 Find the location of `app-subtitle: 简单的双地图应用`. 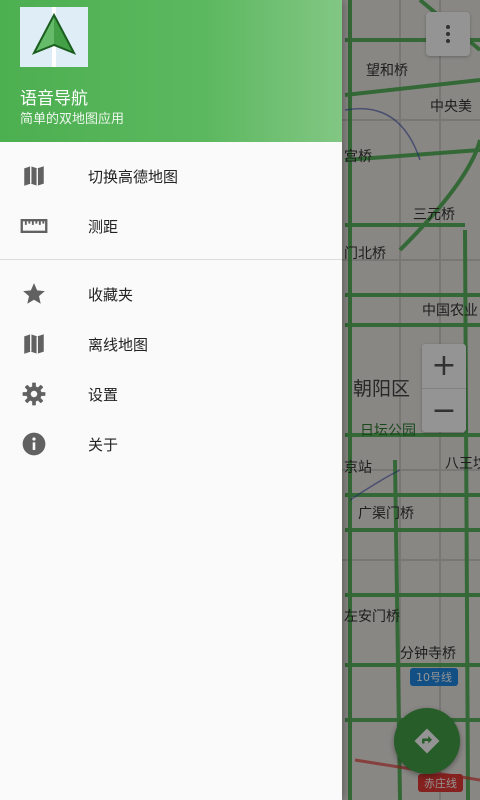

app-subtitle: 简单的双地图应用 is located at coordinates (72, 119).